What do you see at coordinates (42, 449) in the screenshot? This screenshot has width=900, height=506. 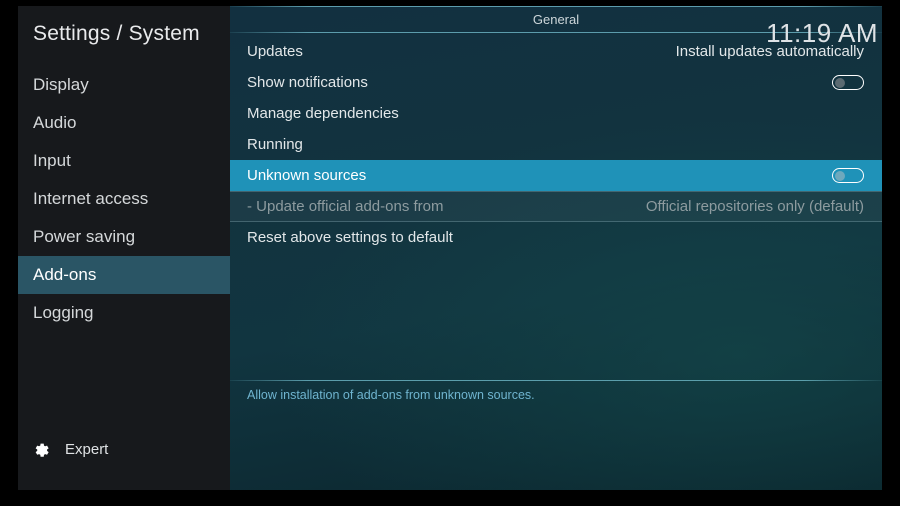 I see `gear-icon` at bounding box center [42, 449].